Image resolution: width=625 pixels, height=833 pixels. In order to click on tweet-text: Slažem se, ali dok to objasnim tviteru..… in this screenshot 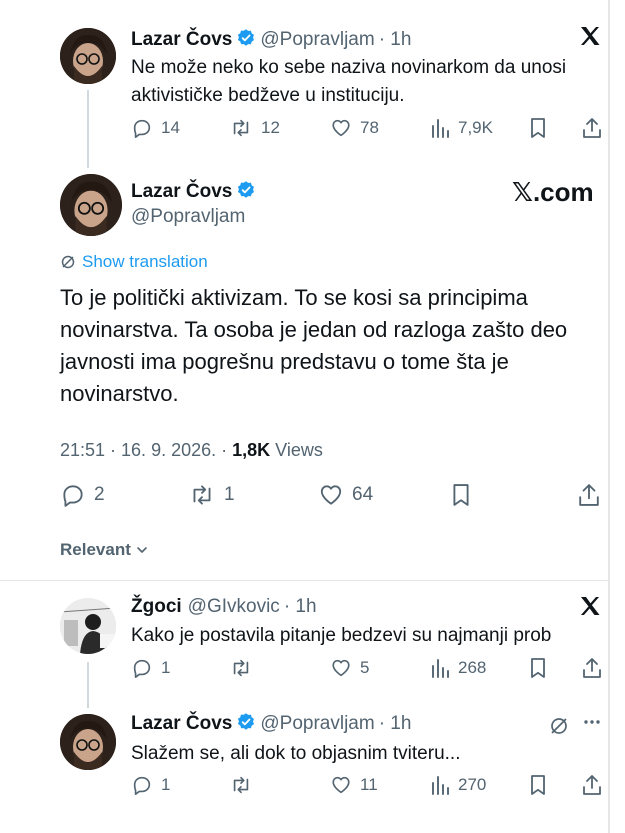, I will do `click(296, 753)`.